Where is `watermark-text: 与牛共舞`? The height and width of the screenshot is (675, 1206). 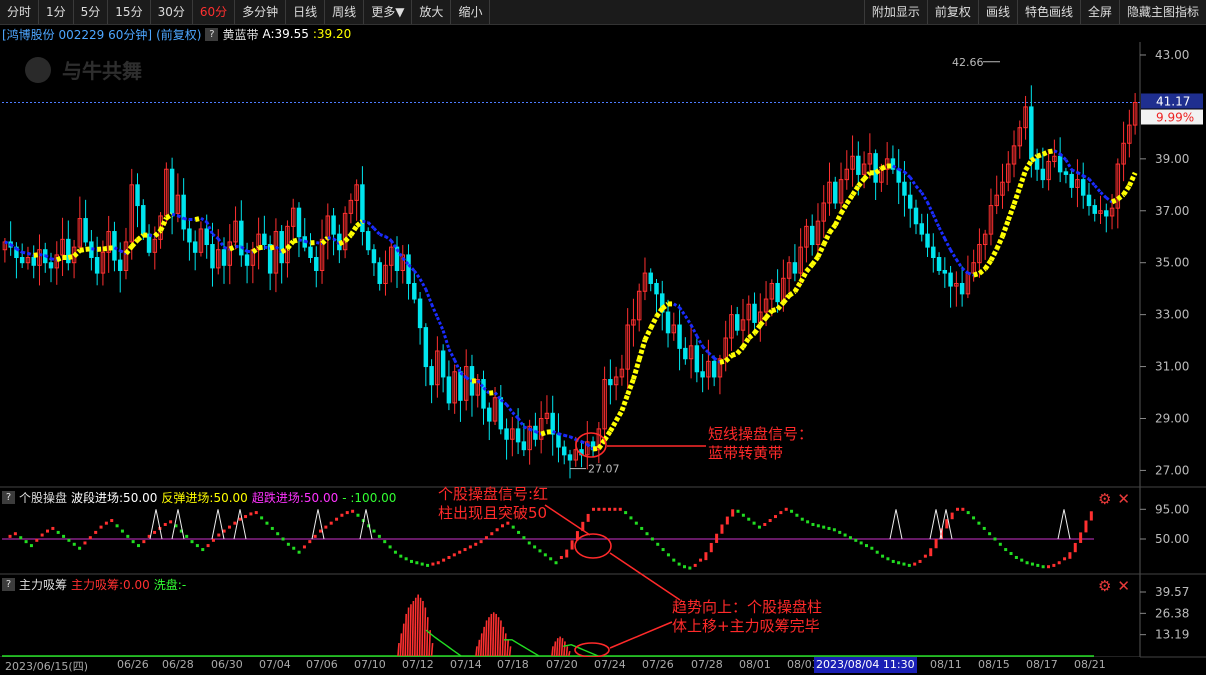
watermark-text: 与牛共舞 is located at coordinates (102, 71).